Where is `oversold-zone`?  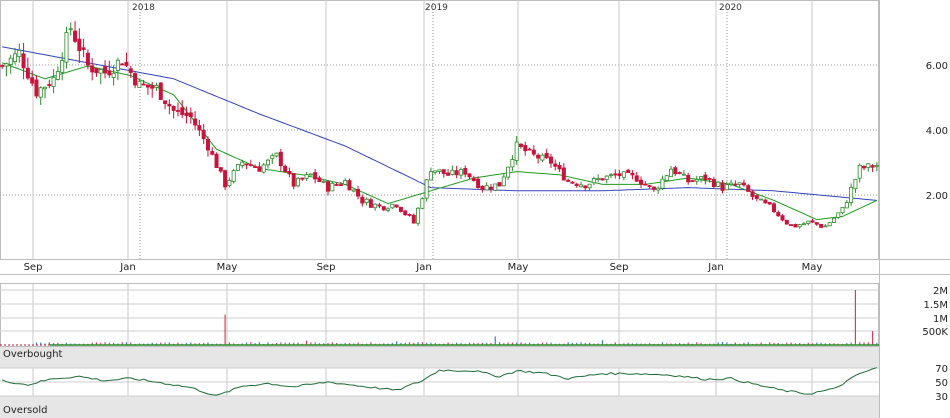 oversold-zone is located at coordinates (439, 407).